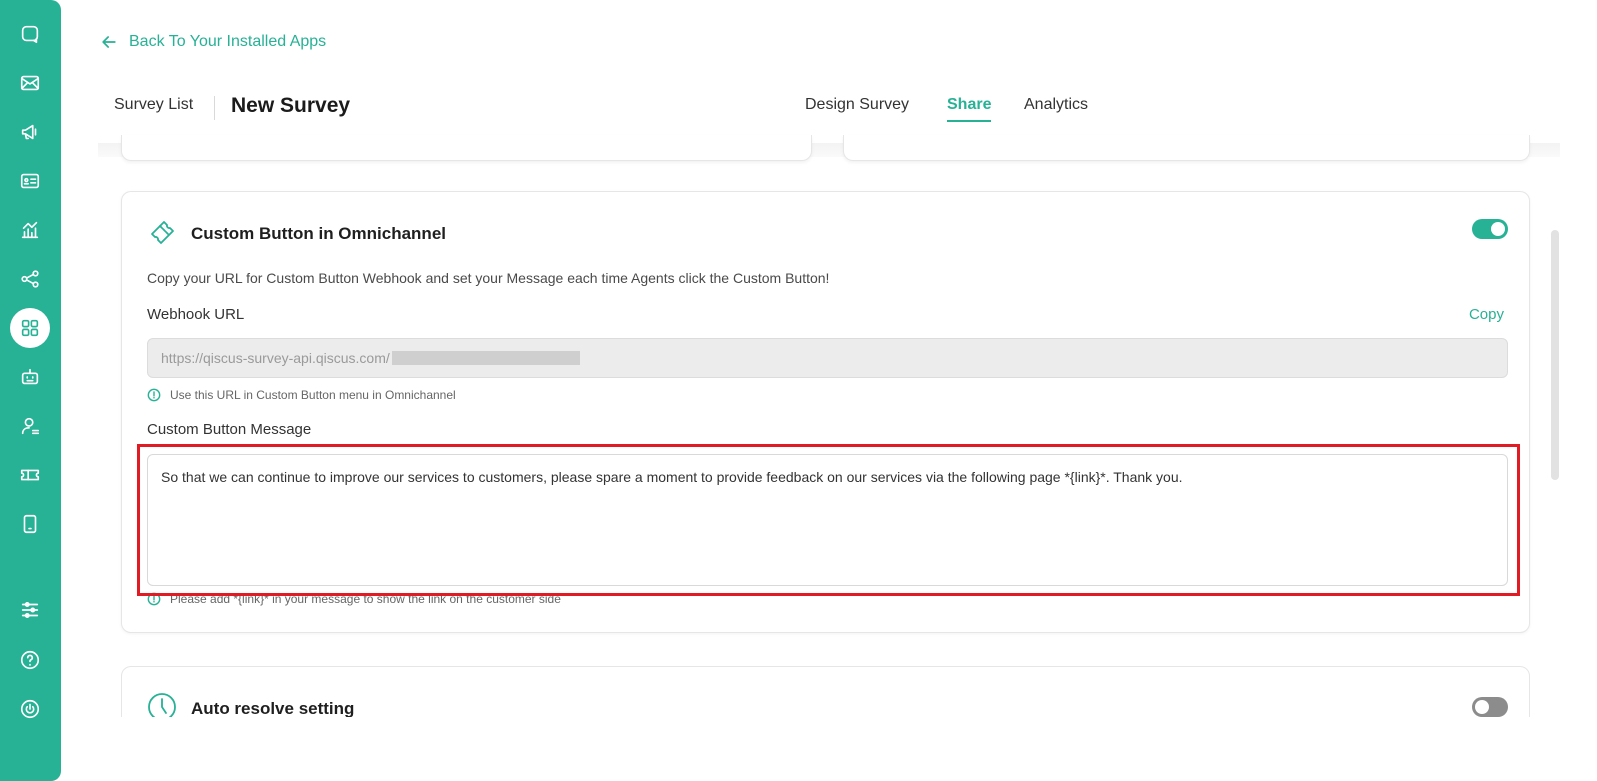 The height and width of the screenshot is (781, 1597). I want to click on contact-card-icon, so click(30, 181).